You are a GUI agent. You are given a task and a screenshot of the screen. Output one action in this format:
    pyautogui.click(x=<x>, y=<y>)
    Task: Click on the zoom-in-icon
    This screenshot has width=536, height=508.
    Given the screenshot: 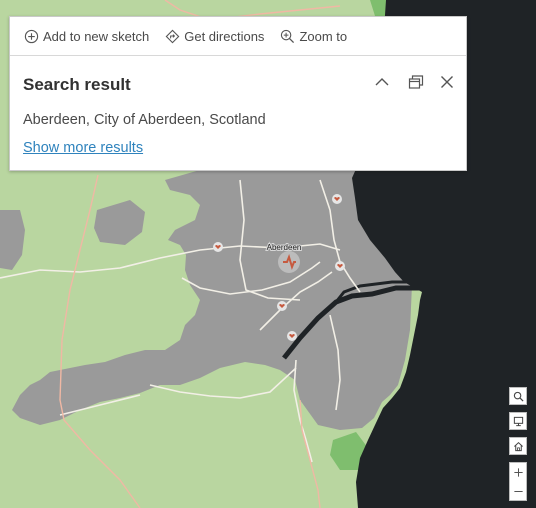 What is the action you would take?
    pyautogui.click(x=518, y=472)
    